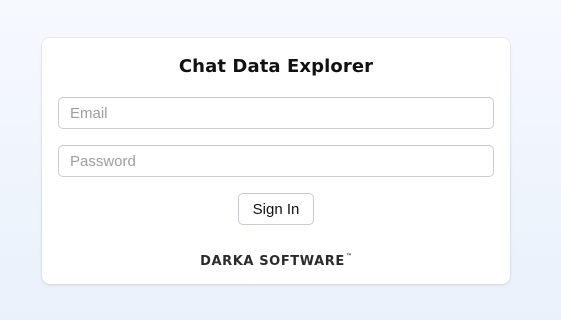 The width and height of the screenshot is (561, 320). I want to click on trademark-symbol: ™, so click(348, 256).